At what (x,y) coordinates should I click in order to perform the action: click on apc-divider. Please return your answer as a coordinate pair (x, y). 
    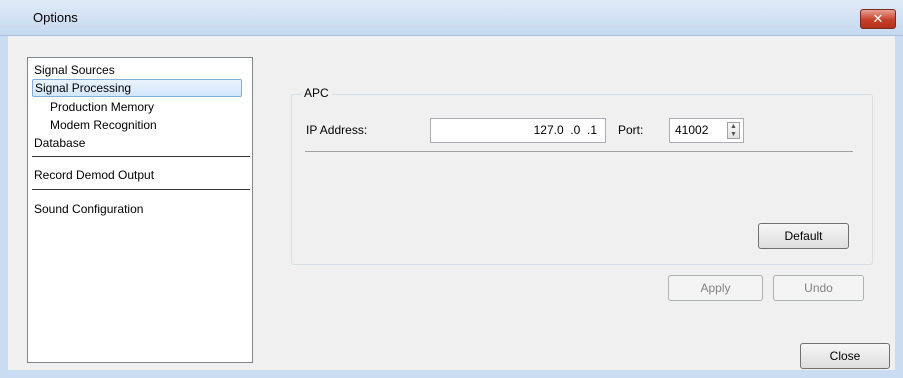
    Looking at the image, I should click on (579, 151).